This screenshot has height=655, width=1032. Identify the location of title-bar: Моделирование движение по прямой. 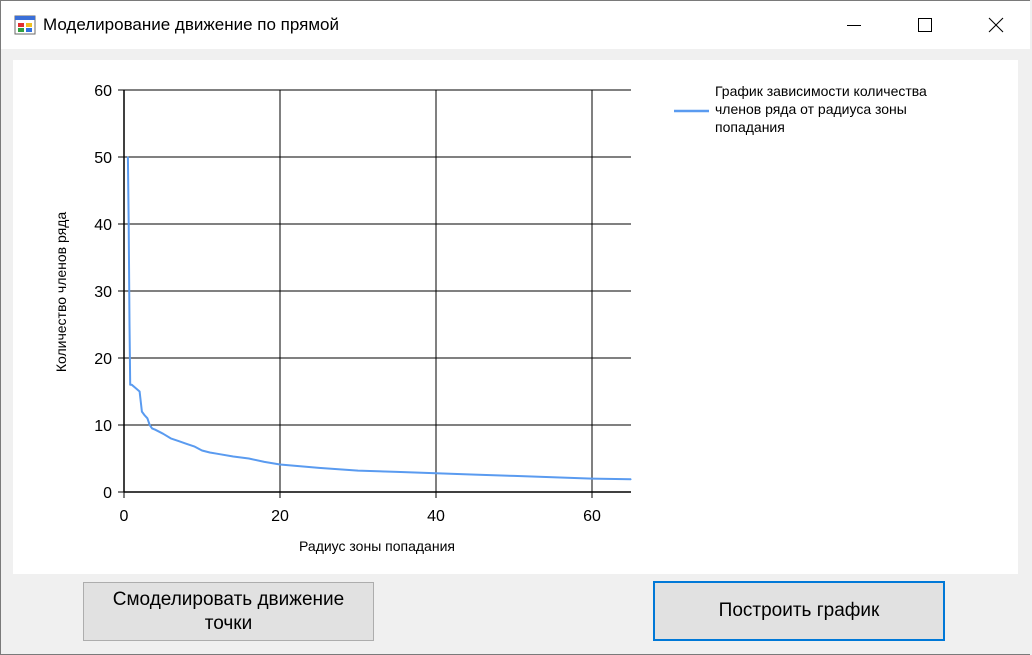
(516, 25).